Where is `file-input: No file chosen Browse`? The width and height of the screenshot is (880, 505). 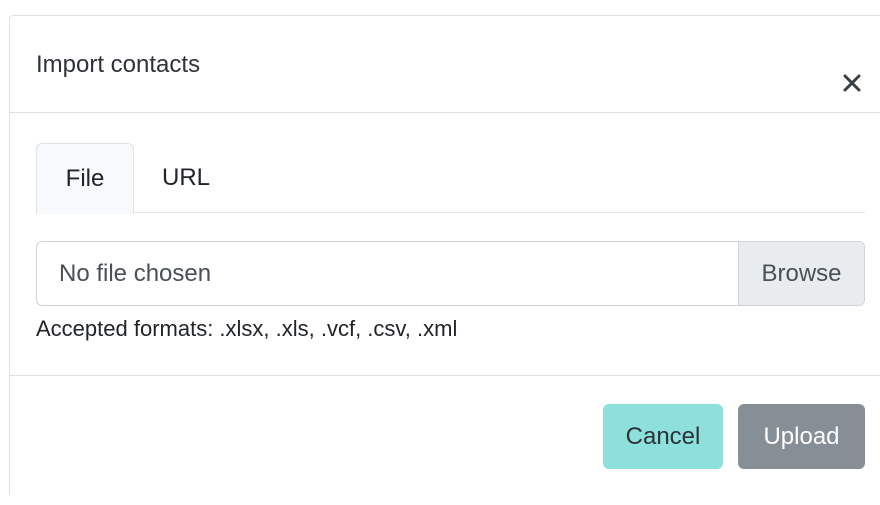
file-input: No file chosen Browse is located at coordinates (450, 273).